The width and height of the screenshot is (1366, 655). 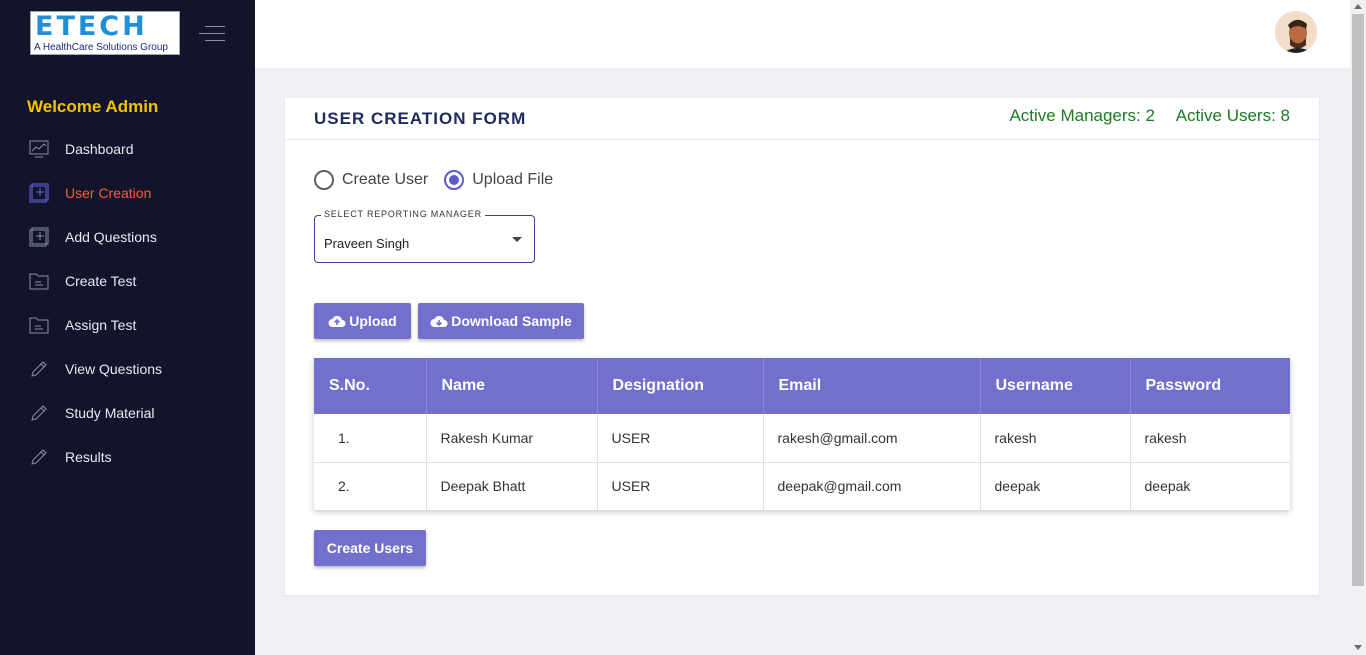 I want to click on radio-label: Upload File, so click(x=513, y=179).